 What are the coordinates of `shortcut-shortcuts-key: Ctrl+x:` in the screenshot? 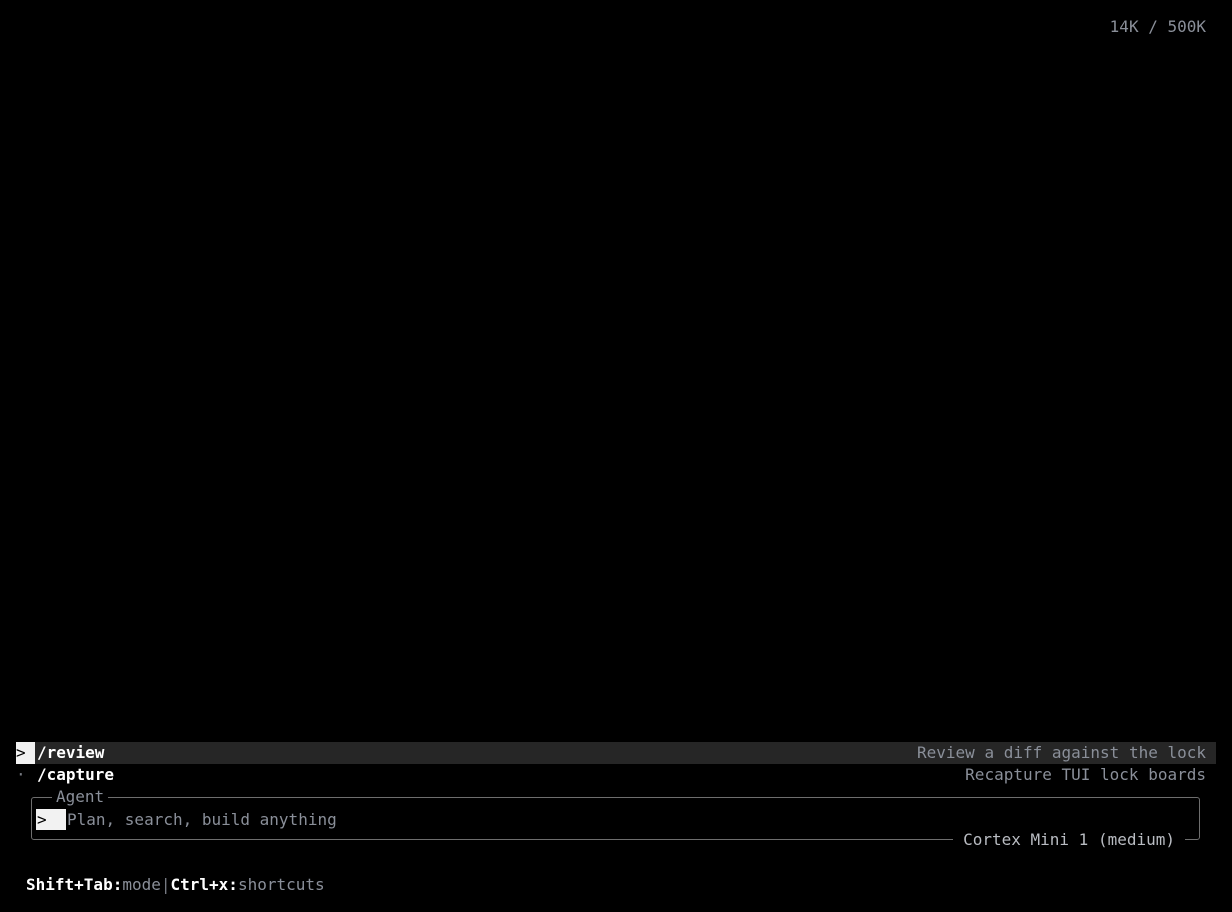 It's located at (204, 884).